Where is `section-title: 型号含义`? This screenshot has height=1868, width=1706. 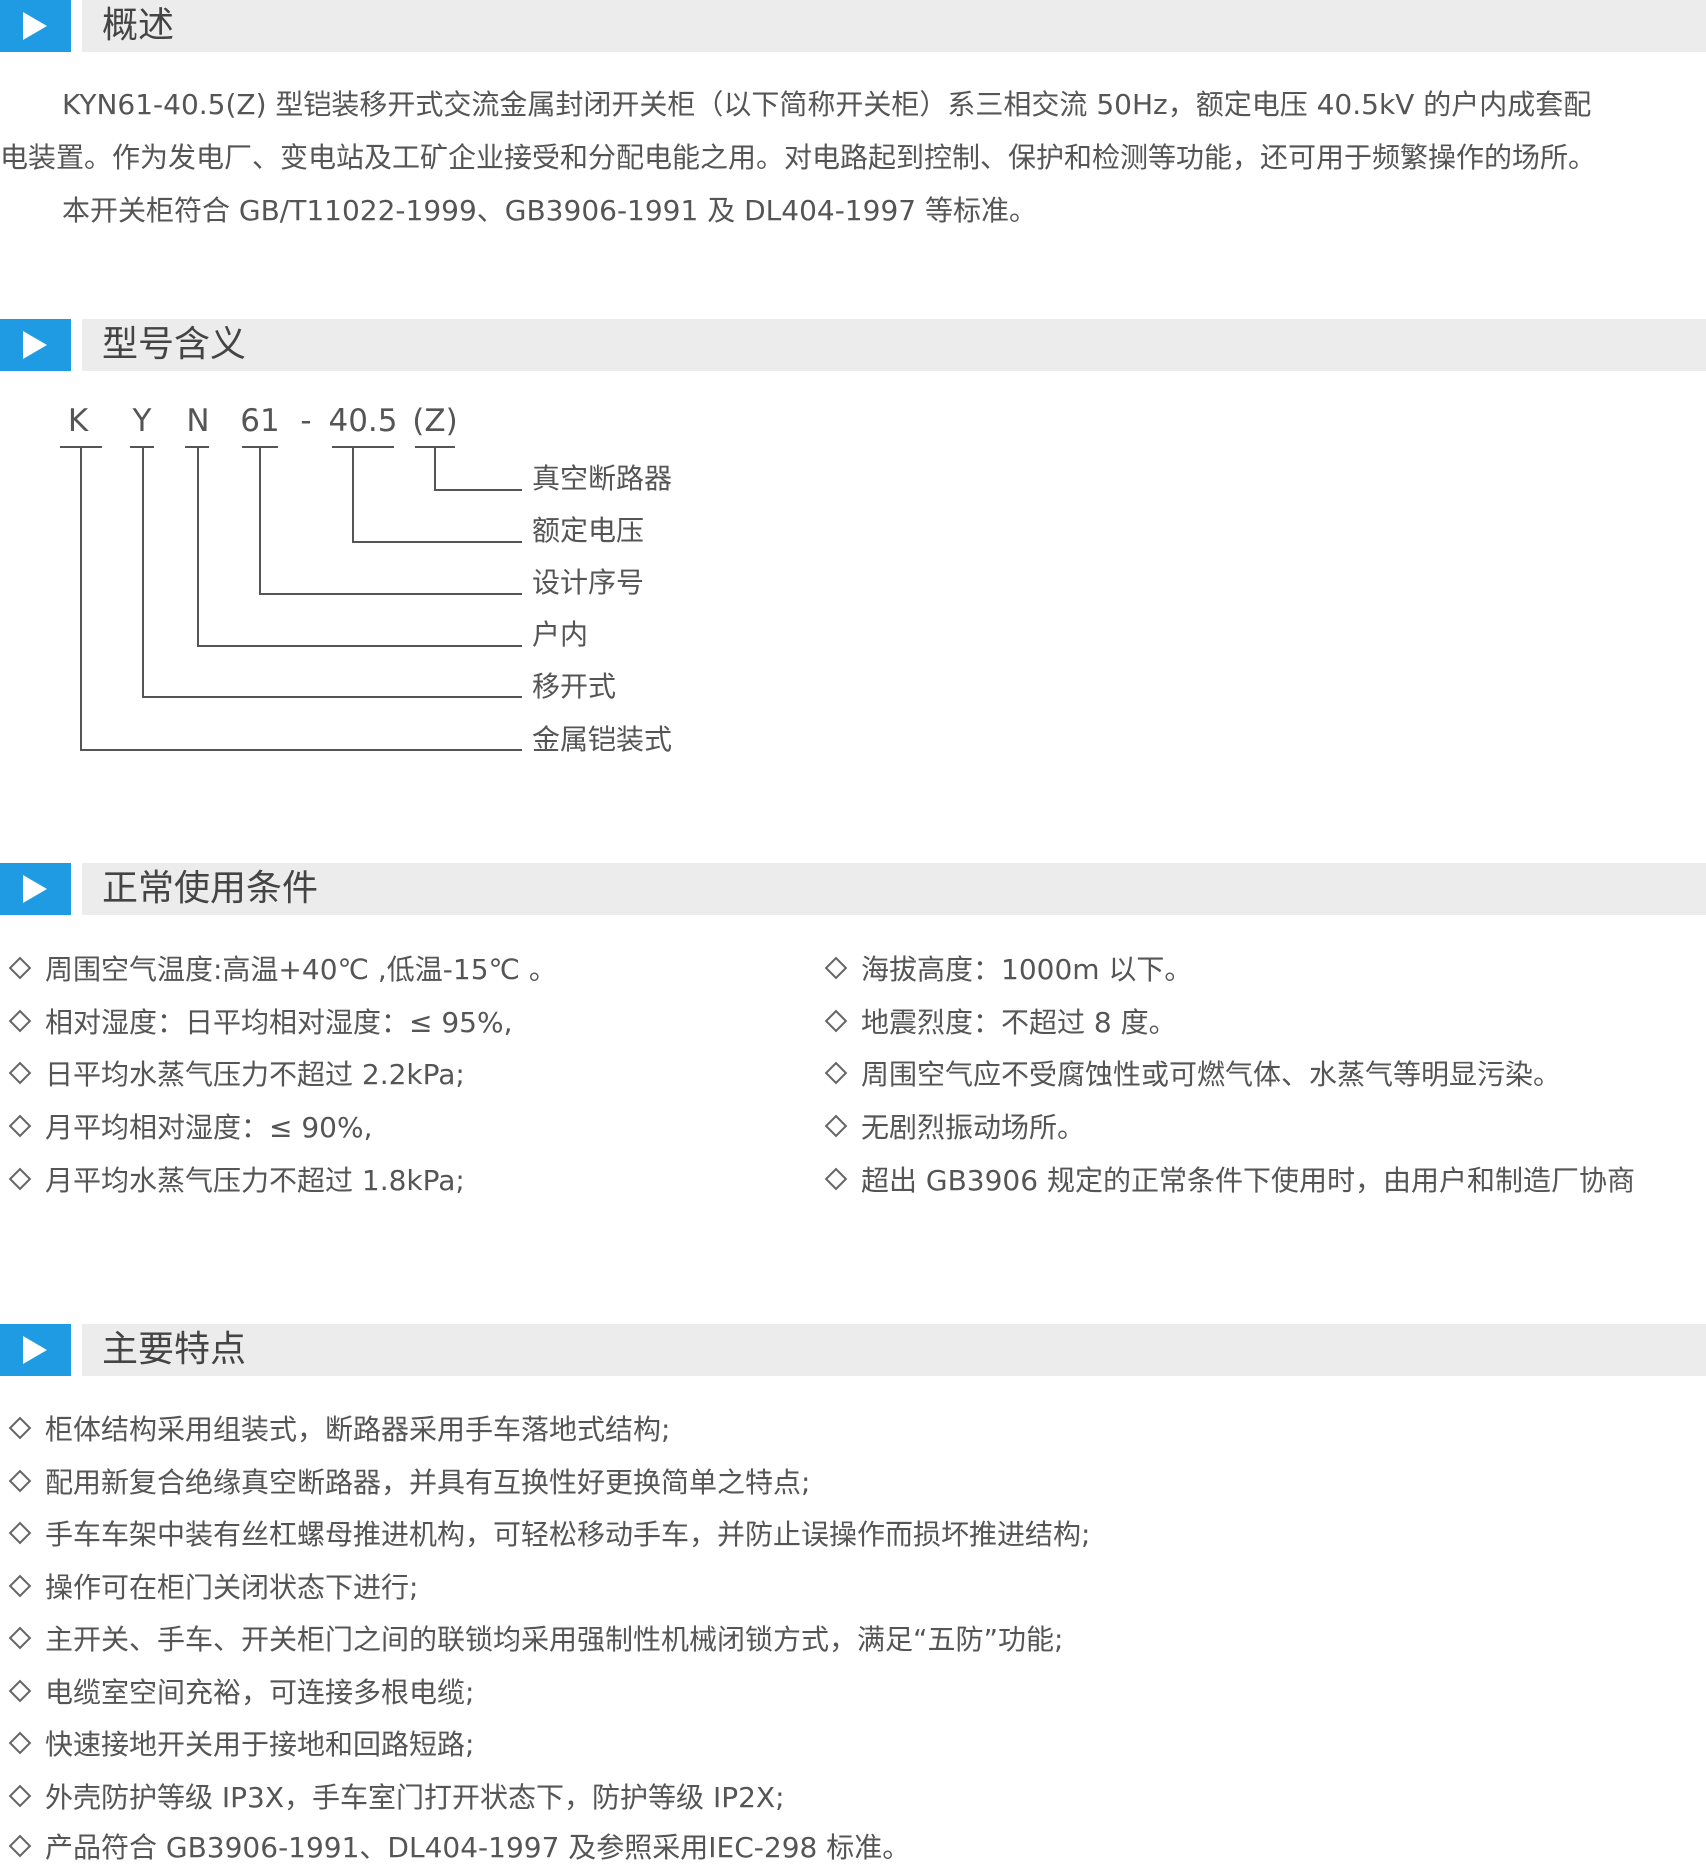
section-title: 型号含义 is located at coordinates (174, 344).